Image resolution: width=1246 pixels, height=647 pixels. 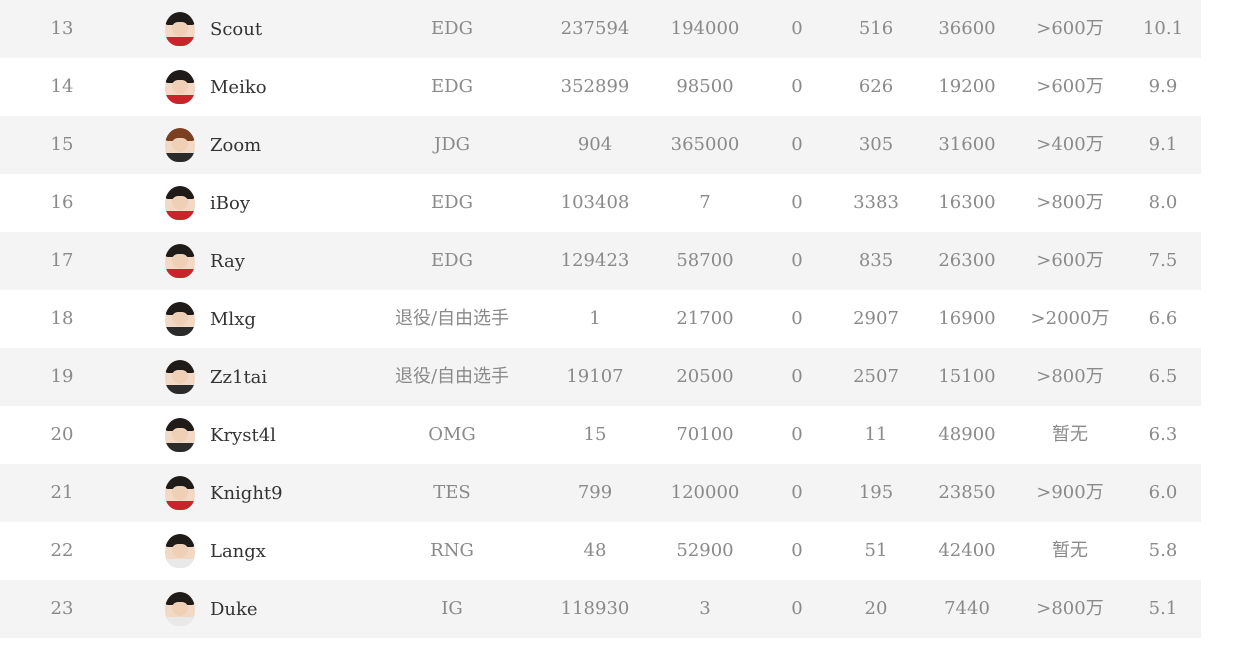 What do you see at coordinates (705, 376) in the screenshot?
I see `stat-cell-2: 20500` at bounding box center [705, 376].